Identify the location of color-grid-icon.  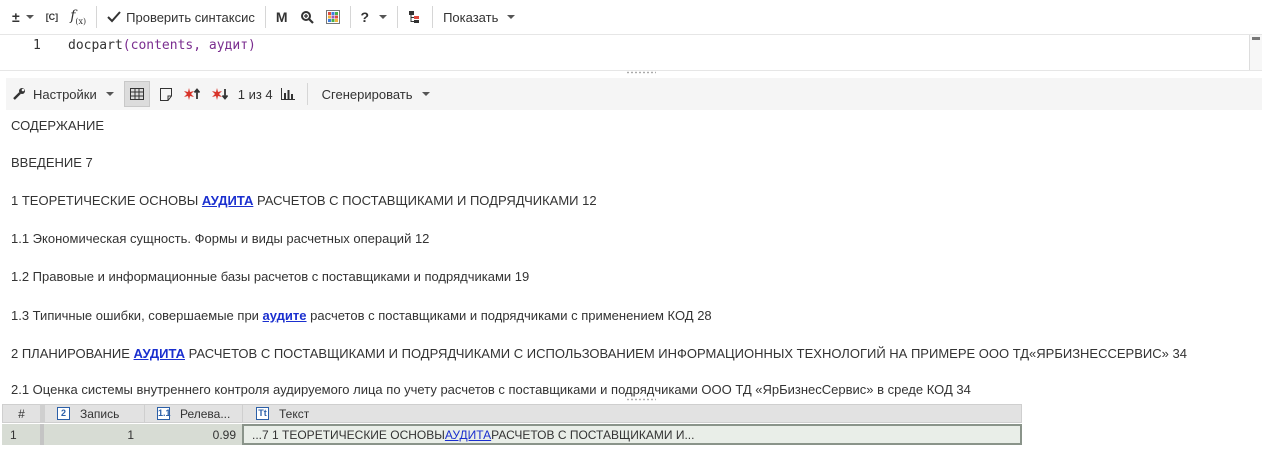
(332, 17).